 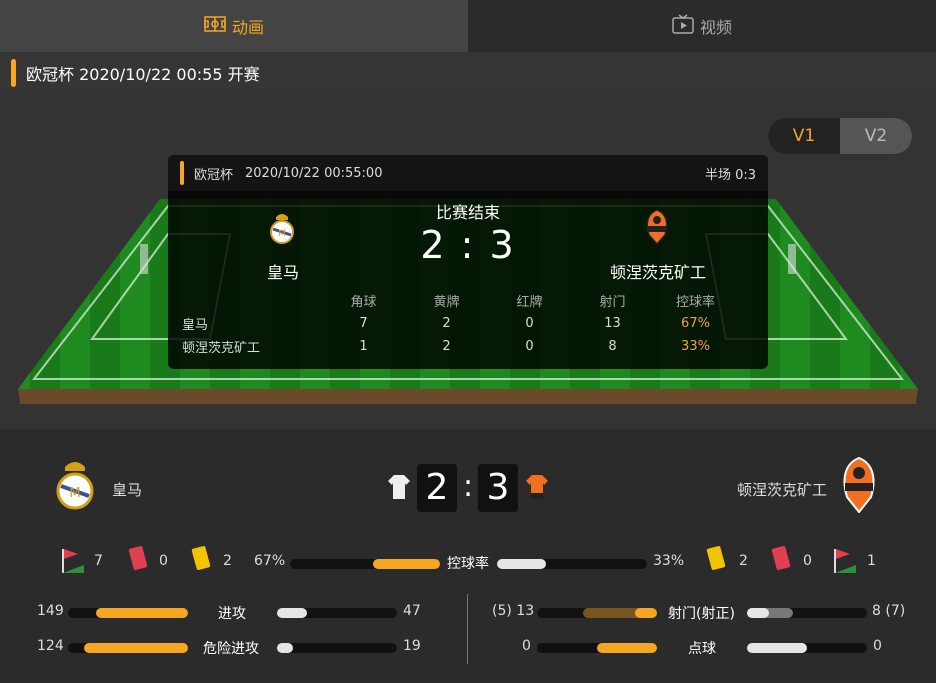 I want to click on card-score-area: 比赛结束 2 : 3 M 皇马 顿涅茨克矿工, so click(x=468, y=238).